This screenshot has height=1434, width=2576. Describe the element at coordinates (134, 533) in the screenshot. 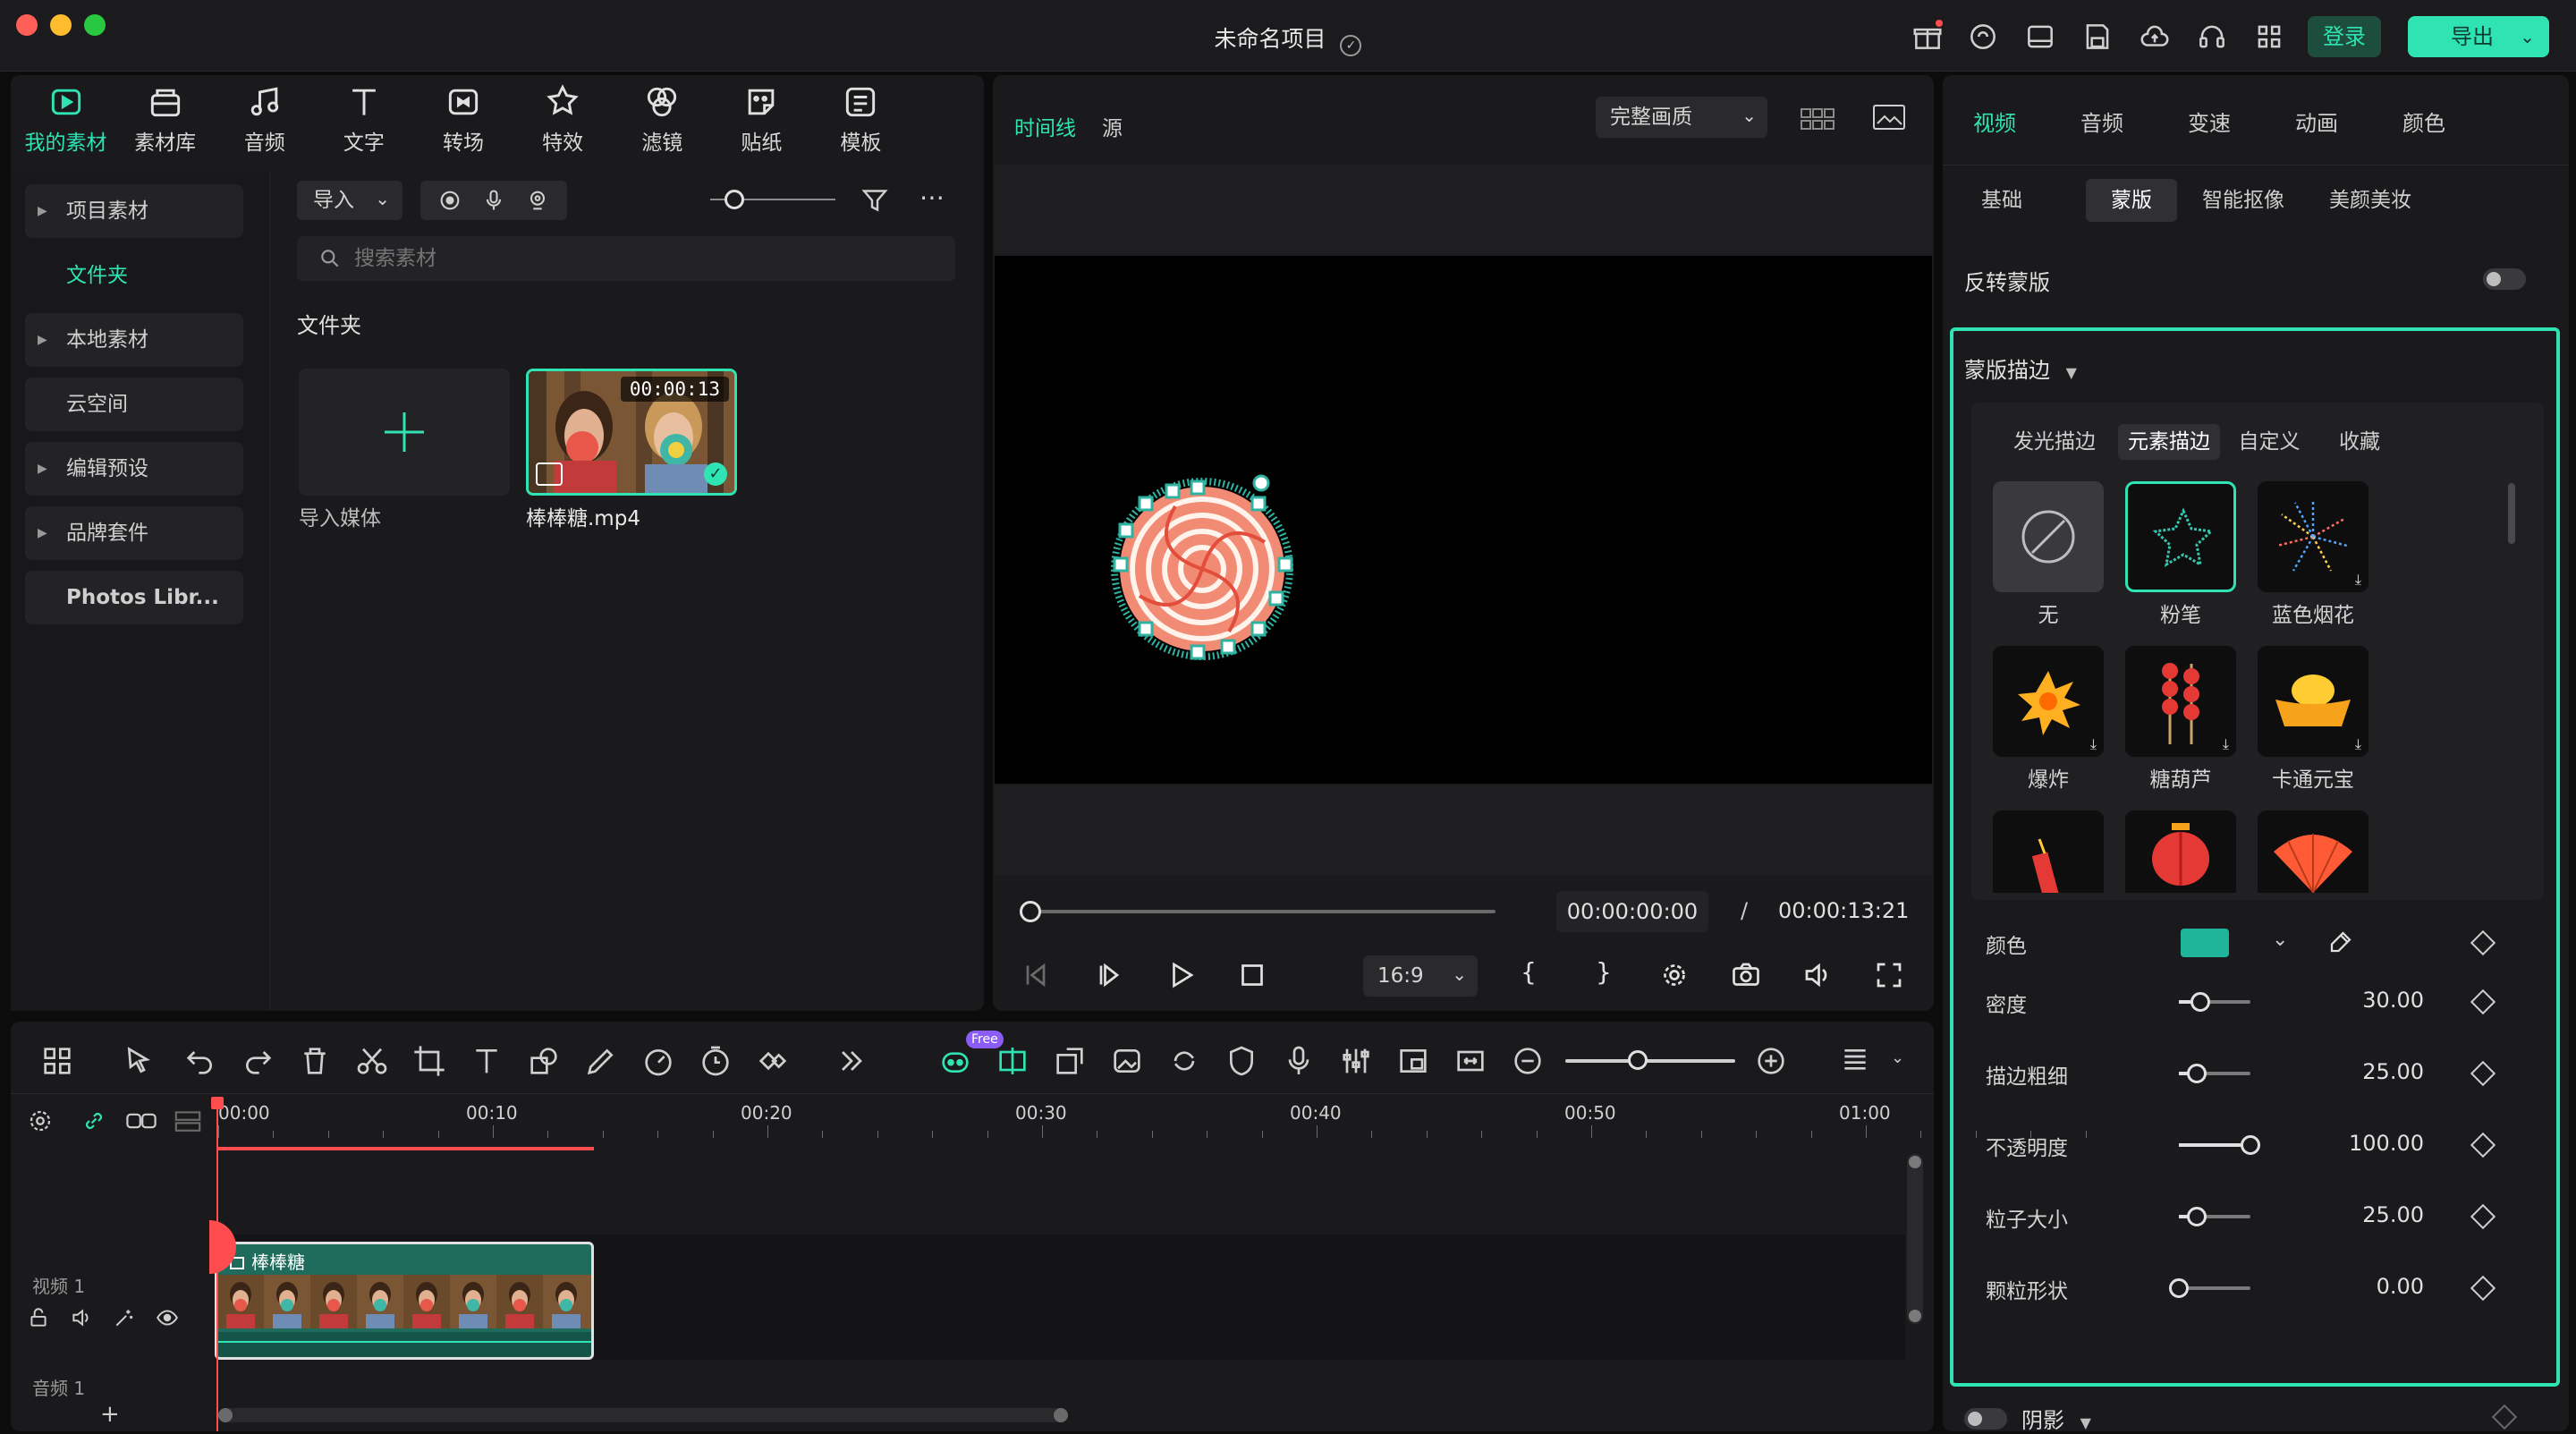

I see `sidebar-item: ▶ 品牌套件` at that location.